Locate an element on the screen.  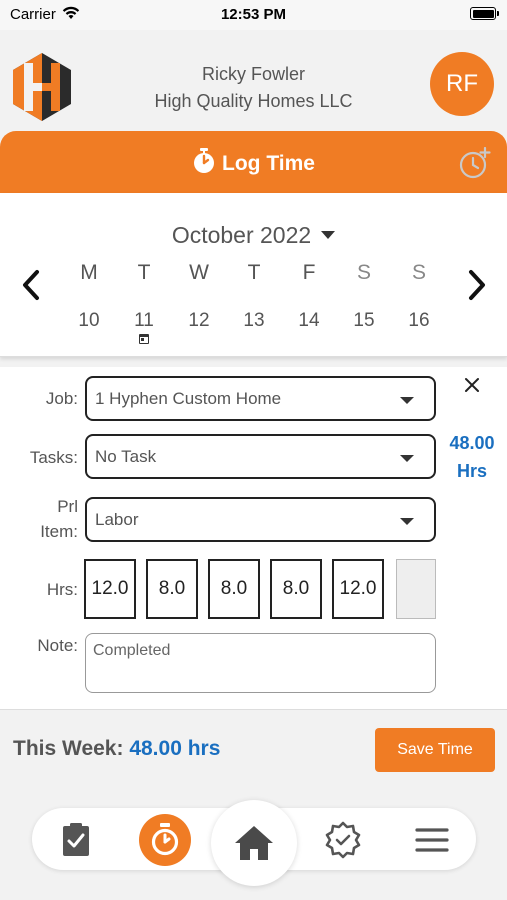
note-label: Note: is located at coordinates (57, 645).